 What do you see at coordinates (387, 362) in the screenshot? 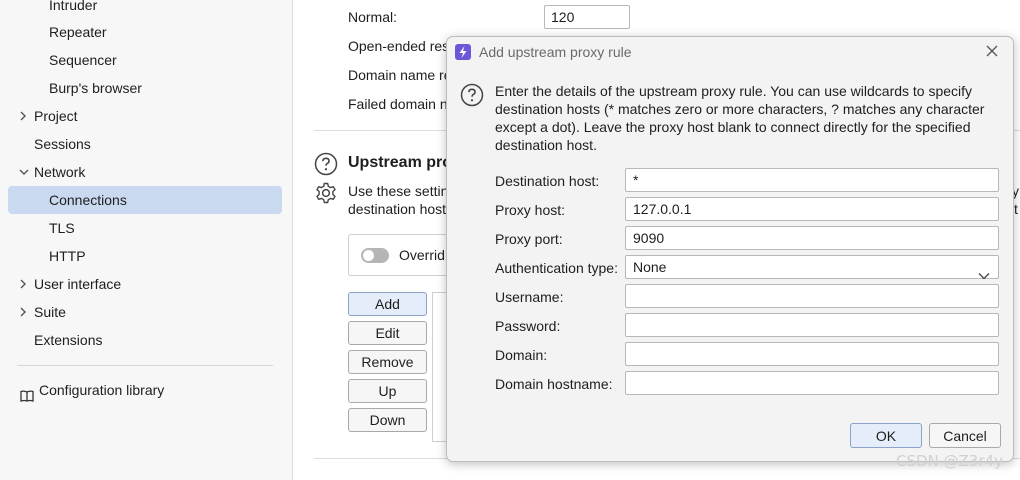
I see `remove-rule-button: Remove` at bounding box center [387, 362].